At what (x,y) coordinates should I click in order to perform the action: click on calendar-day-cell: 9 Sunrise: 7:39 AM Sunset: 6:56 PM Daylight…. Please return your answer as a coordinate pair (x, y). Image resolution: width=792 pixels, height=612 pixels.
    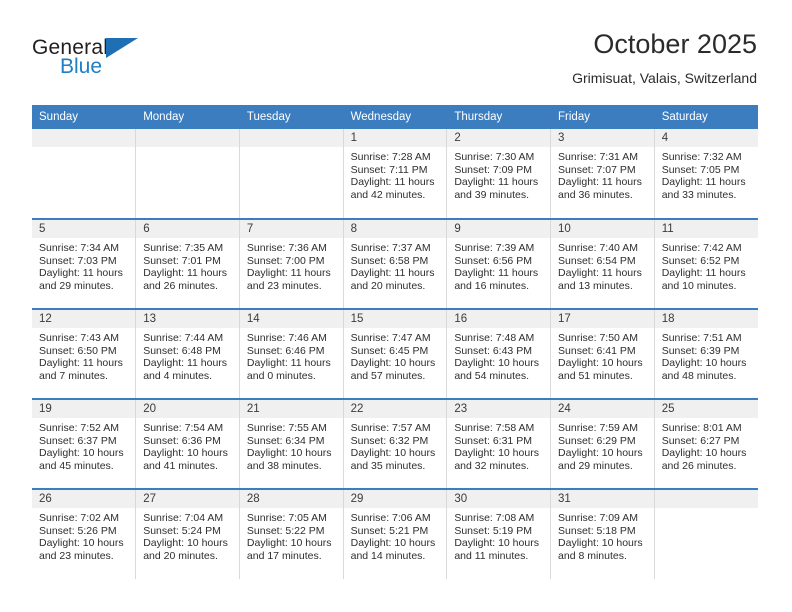
    Looking at the image, I should click on (499, 263).